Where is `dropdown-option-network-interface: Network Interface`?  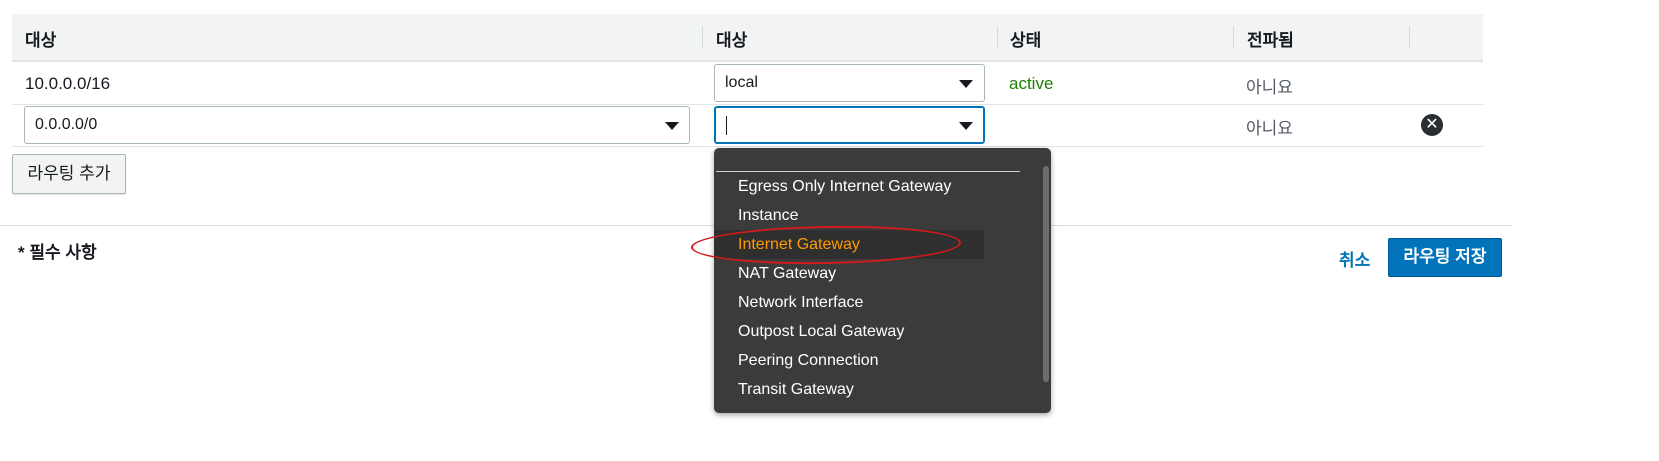
dropdown-option-network-interface: Network Interface is located at coordinates (849, 302).